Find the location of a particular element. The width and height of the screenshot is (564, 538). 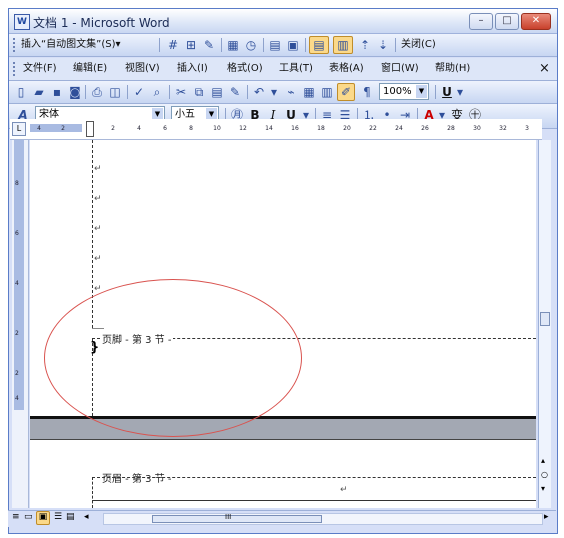

toolbar-grip is located at coordinates (15, 45).